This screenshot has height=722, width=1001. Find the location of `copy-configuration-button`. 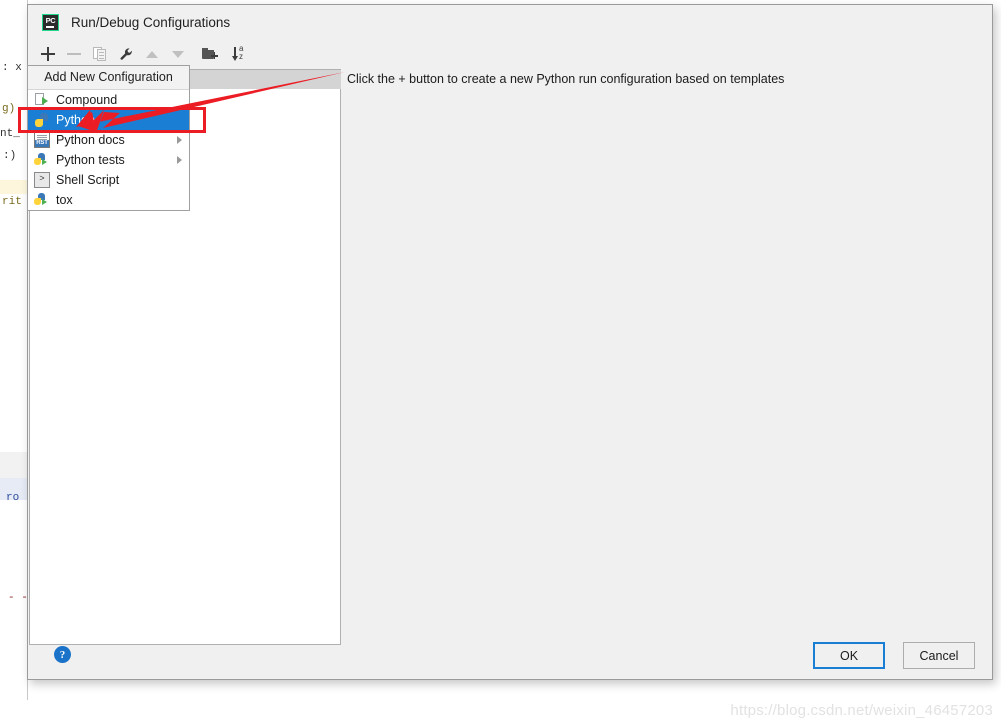

copy-configuration-button is located at coordinates (100, 54).